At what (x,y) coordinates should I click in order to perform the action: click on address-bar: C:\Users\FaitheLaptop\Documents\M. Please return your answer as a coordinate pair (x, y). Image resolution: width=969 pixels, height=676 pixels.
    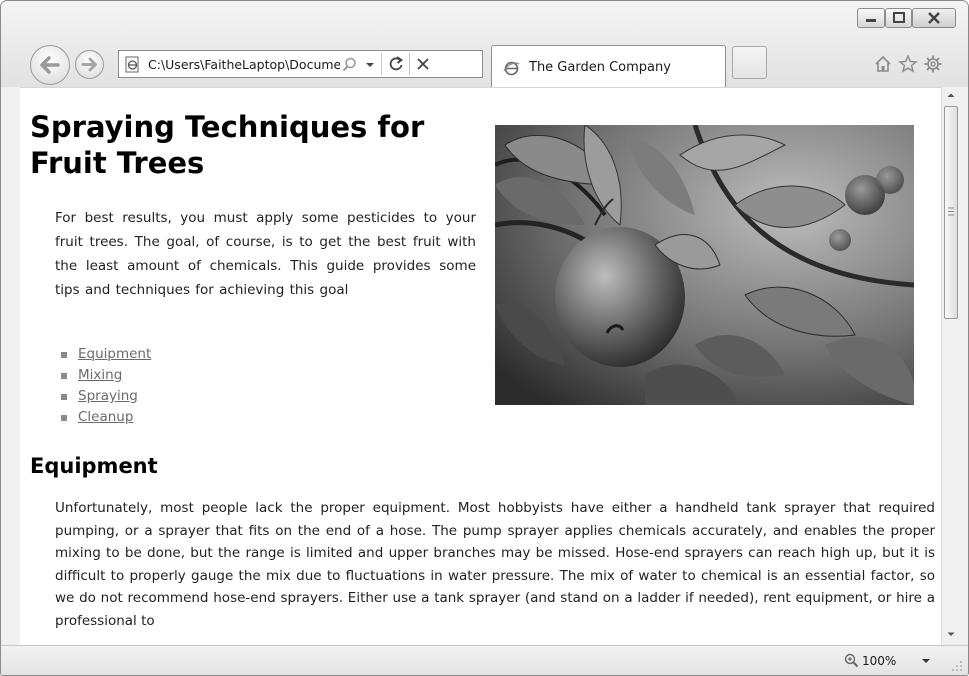
    Looking at the image, I should click on (300, 64).